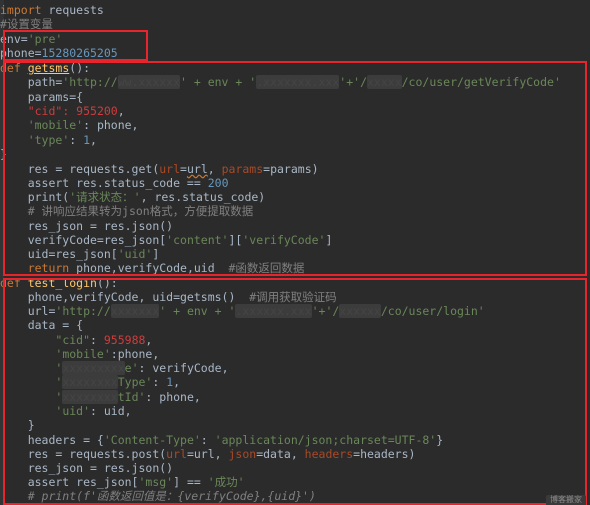  I want to click on string: ' + env + ', so click(218, 82).